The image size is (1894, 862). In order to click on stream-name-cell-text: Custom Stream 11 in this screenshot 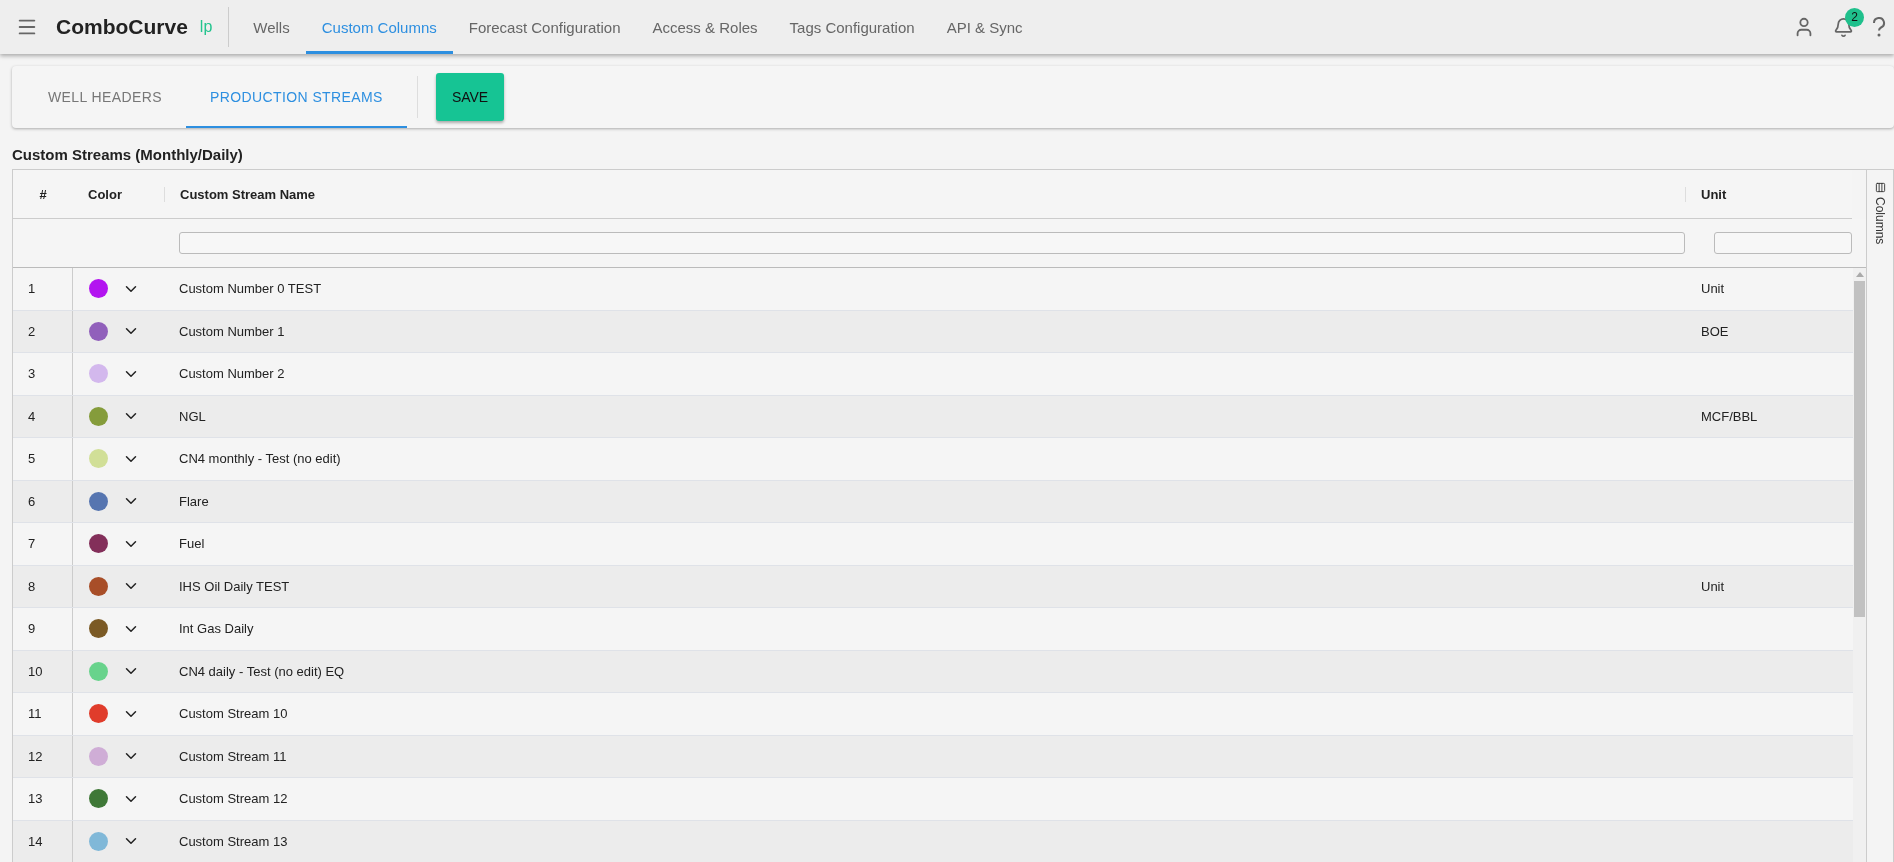, I will do `click(233, 756)`.